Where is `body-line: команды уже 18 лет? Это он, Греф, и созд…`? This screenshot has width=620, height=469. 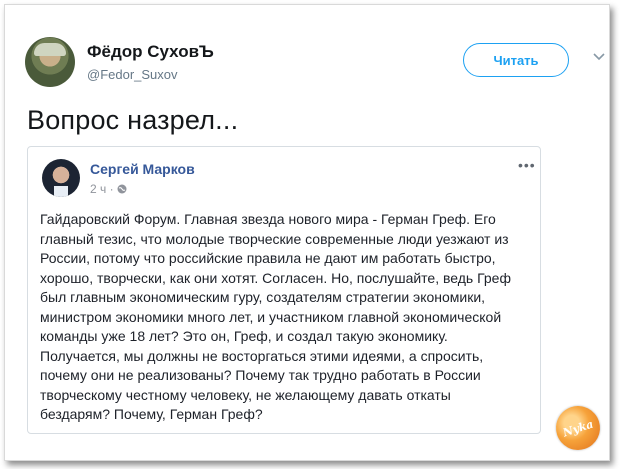
body-line: команды уже 18 лет? Это он, Греф, и созд… is located at coordinates (244, 336).